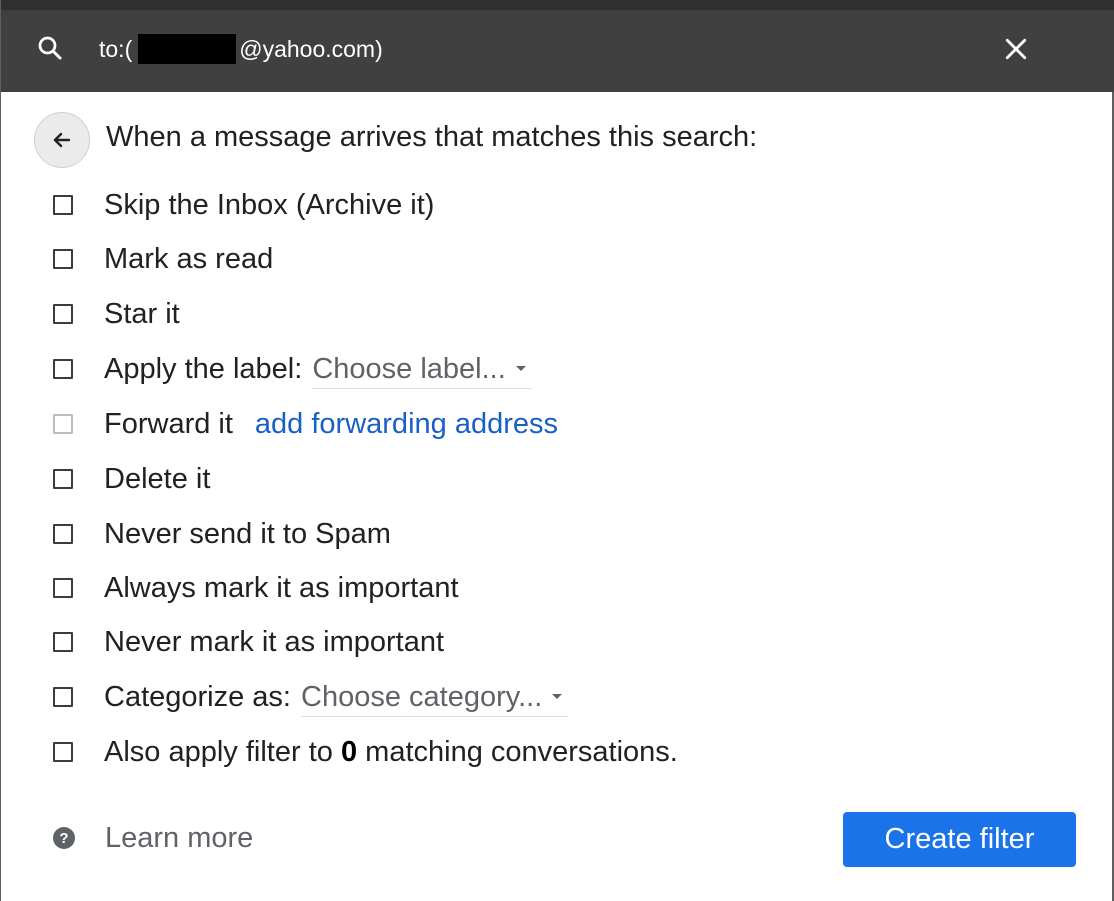  What do you see at coordinates (959, 839) in the screenshot?
I see `create-filter-button: Create filter` at bounding box center [959, 839].